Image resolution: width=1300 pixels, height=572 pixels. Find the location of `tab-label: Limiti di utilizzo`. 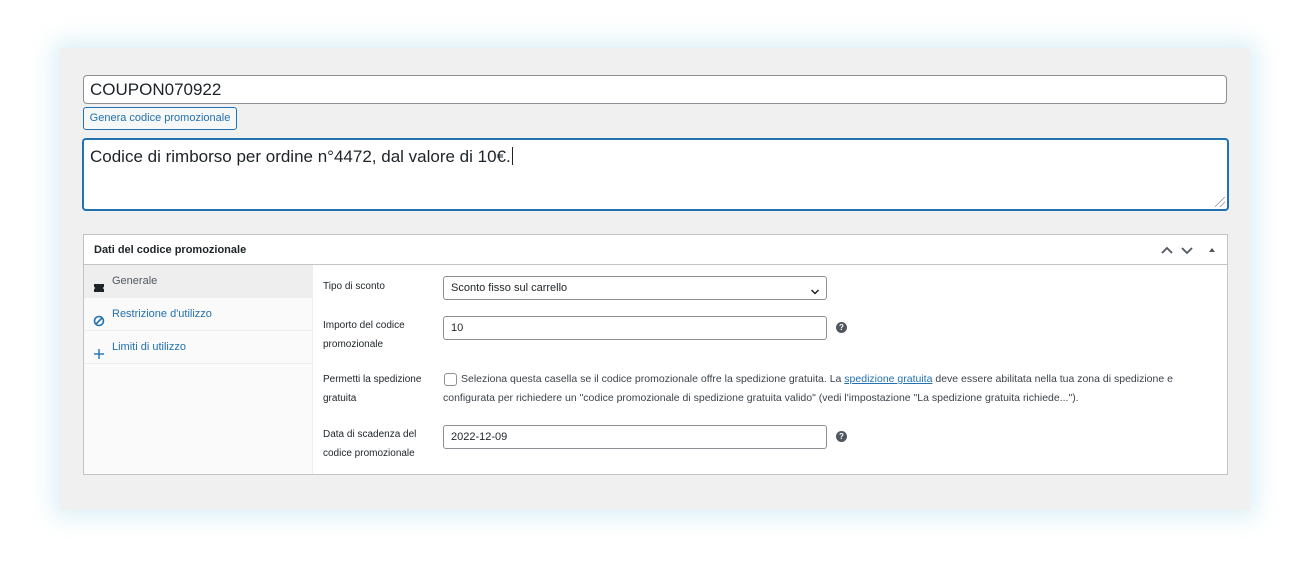

tab-label: Limiti di utilizzo is located at coordinates (149, 347).